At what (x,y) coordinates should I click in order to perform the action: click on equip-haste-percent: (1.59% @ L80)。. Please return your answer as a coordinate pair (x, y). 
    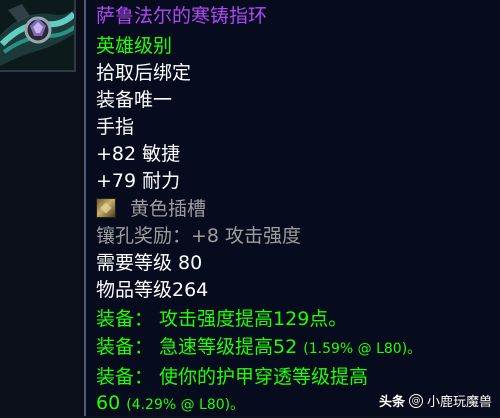
    Looking at the image, I should click on (362, 349).